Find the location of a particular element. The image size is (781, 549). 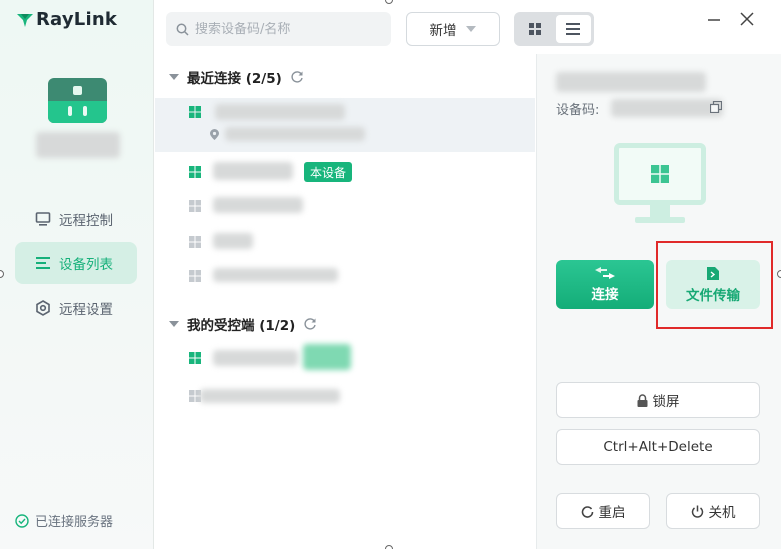

logo-icon is located at coordinates (25, 20).